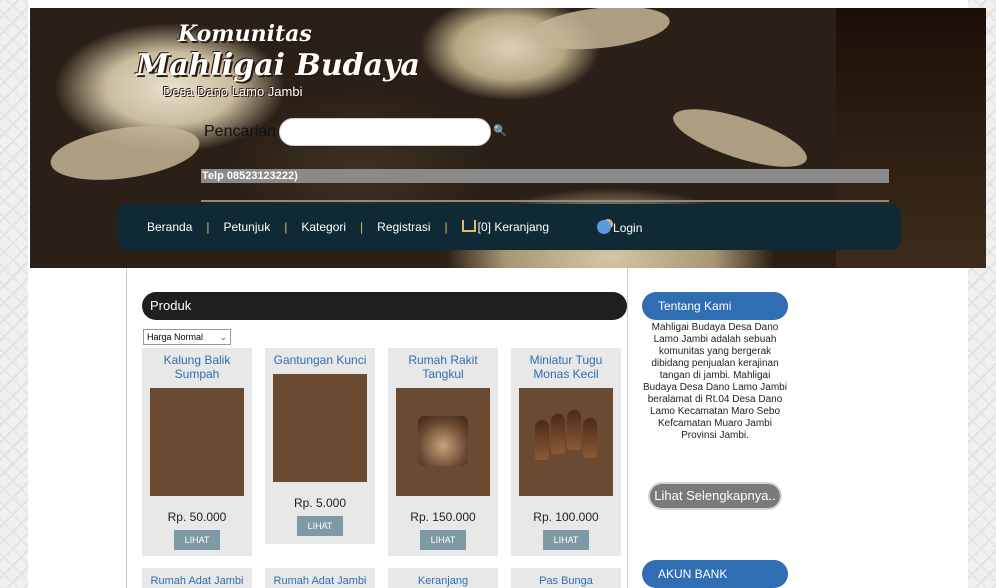 The height and width of the screenshot is (588, 996). What do you see at coordinates (175, 337) in the screenshot?
I see `sort-selected-value: Harga Normal` at bounding box center [175, 337].